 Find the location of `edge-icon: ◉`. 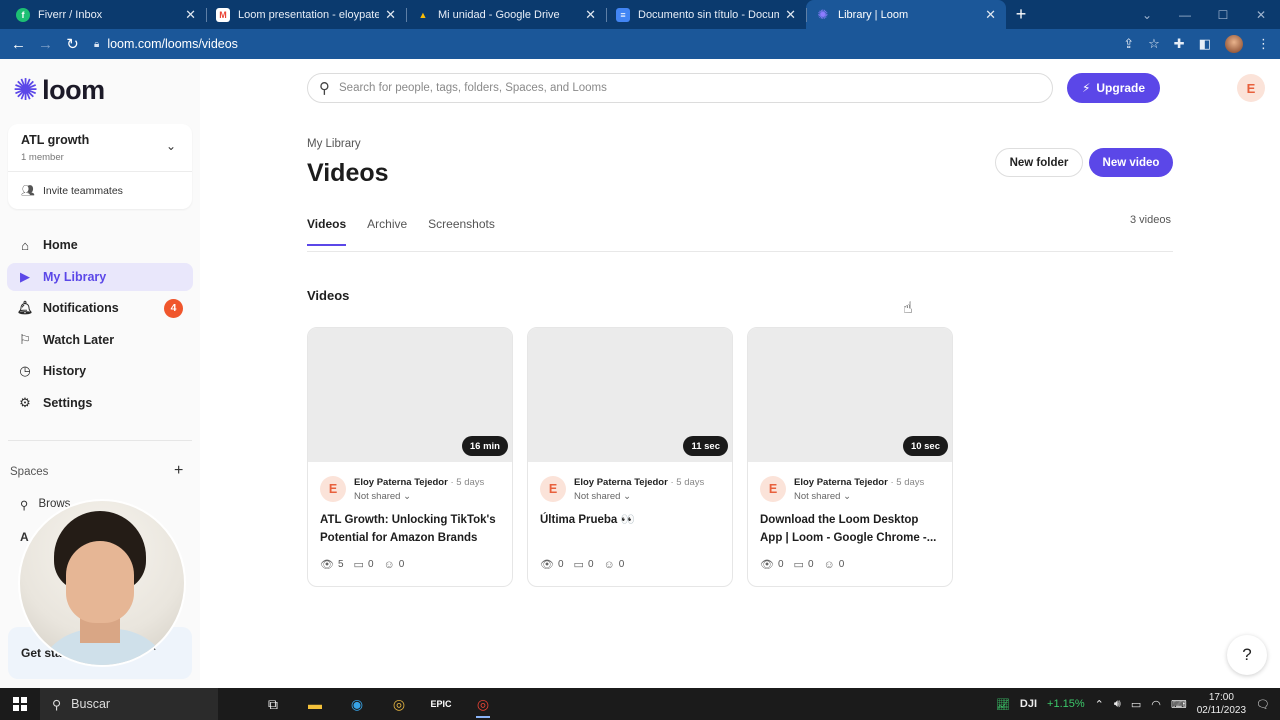

edge-icon: ◉ is located at coordinates (357, 704).